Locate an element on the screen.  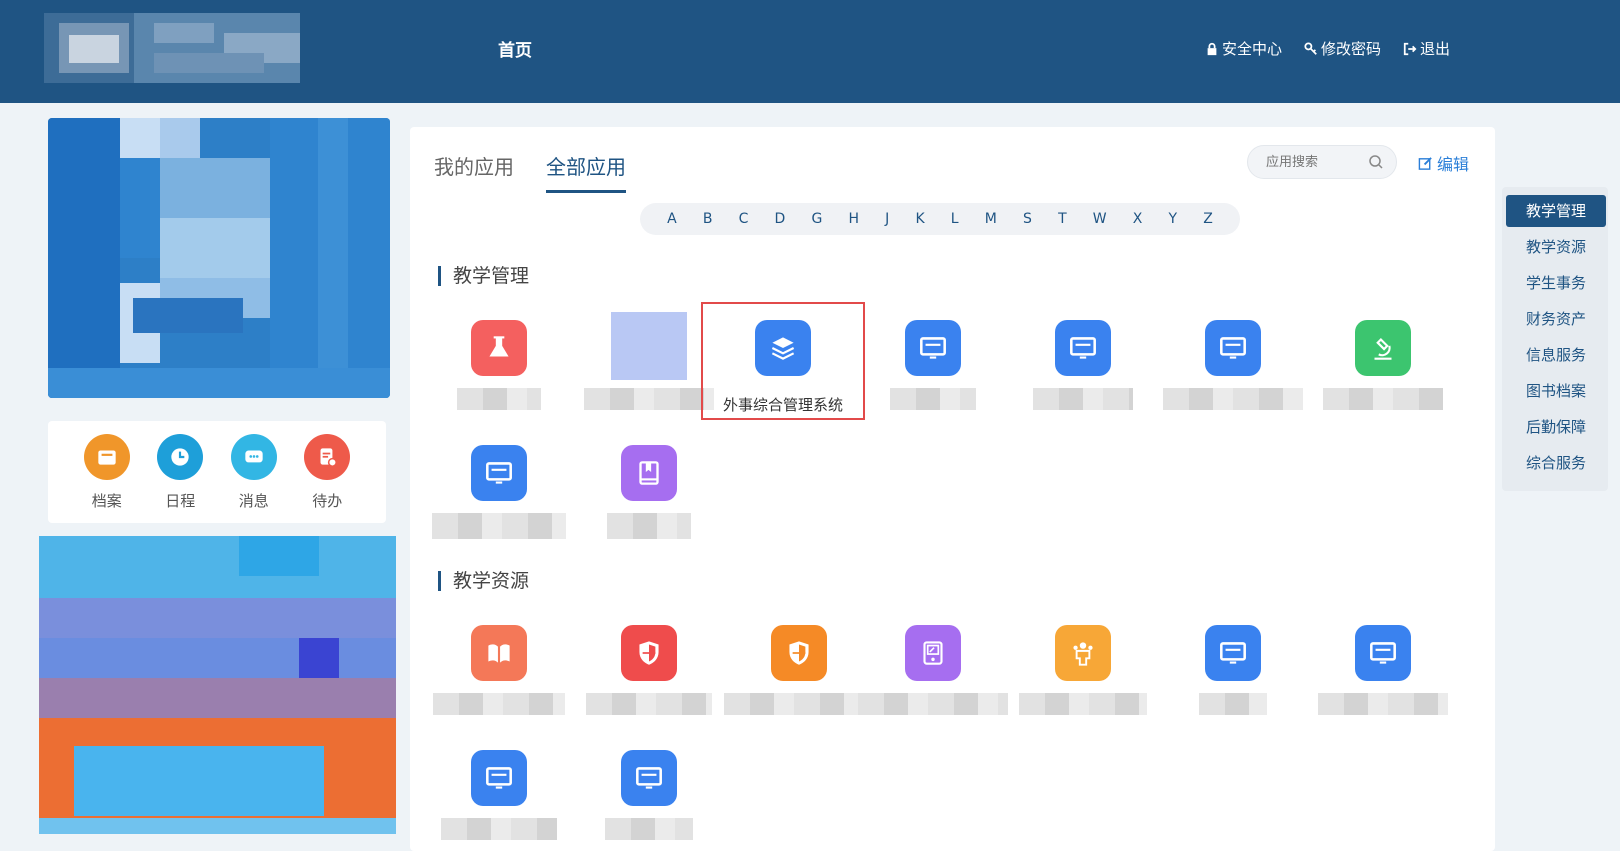
quick-message-label: 消息 is located at coordinates (253, 501).